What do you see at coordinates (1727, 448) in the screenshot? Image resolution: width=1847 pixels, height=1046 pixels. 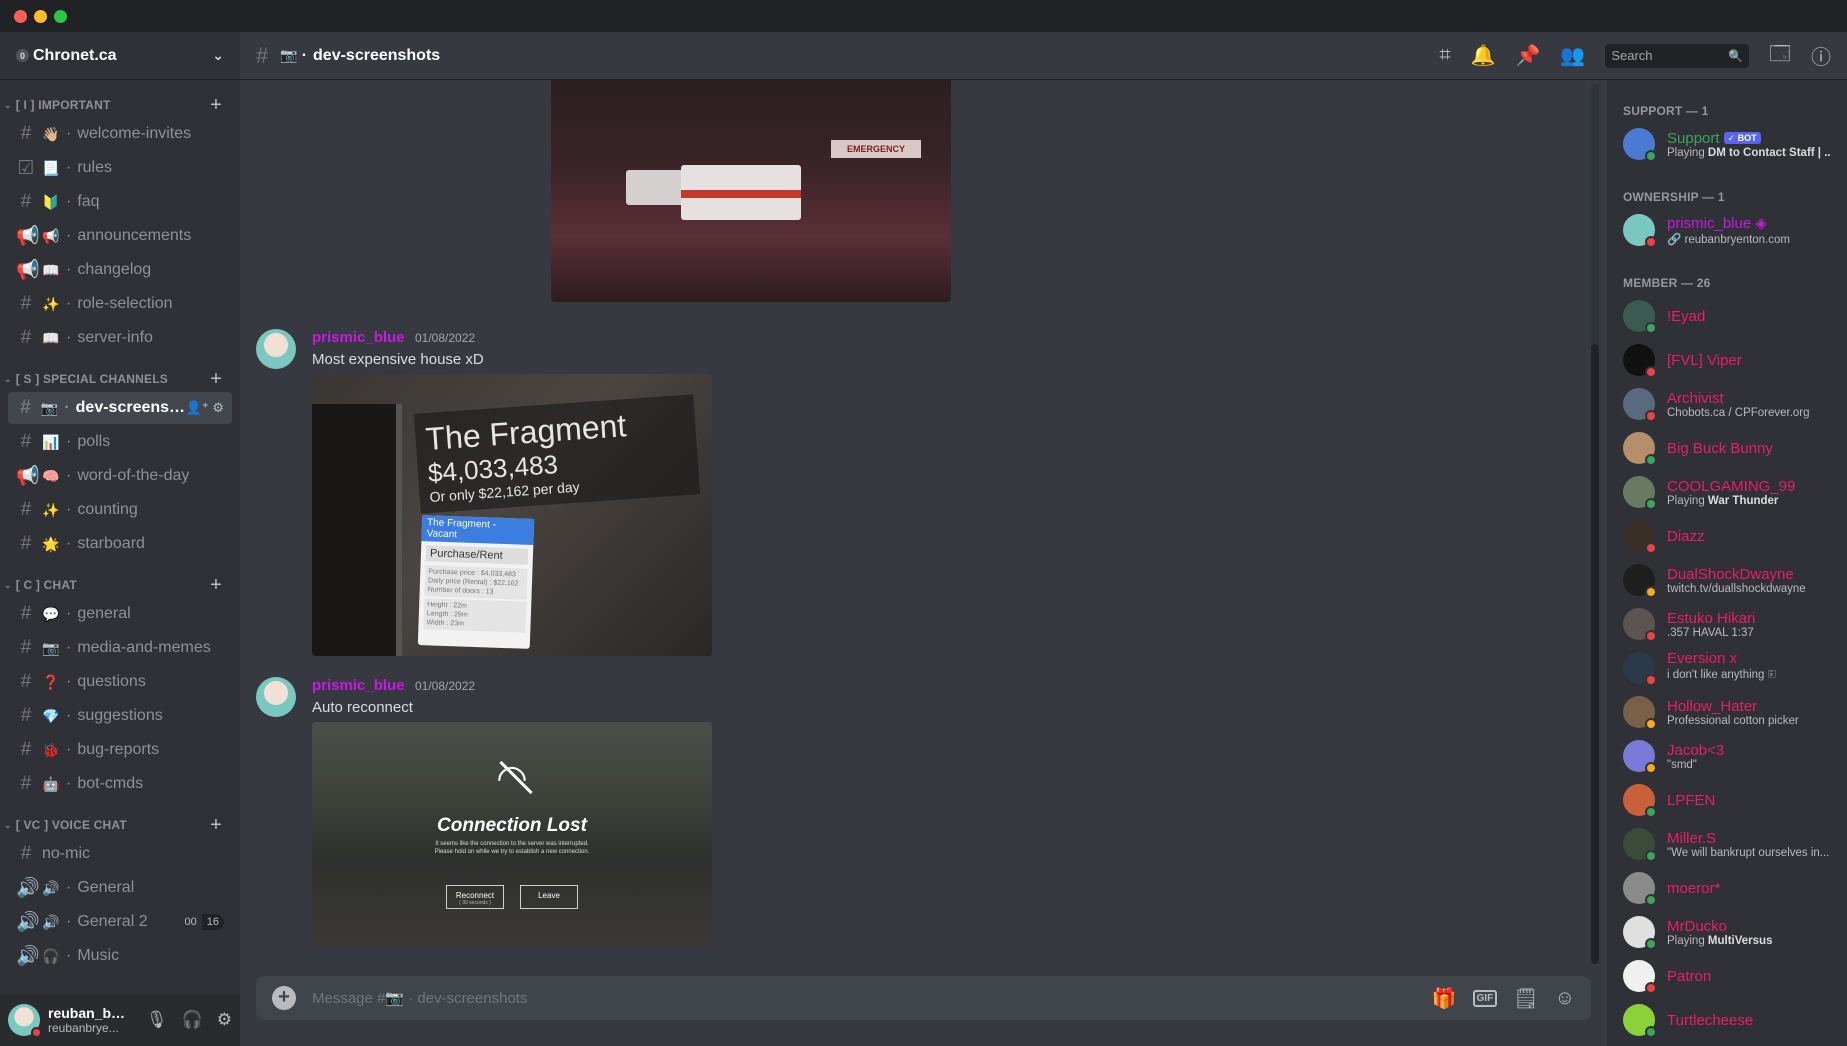 I see `member-item: Big Buck Bunny` at bounding box center [1727, 448].